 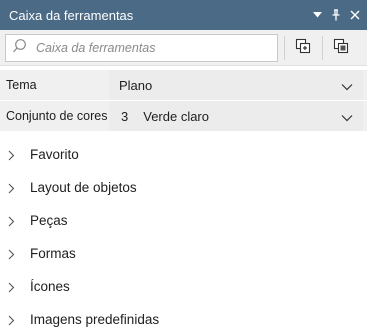 I want to click on colorset-label: Conjunto de cores, so click(x=57, y=116).